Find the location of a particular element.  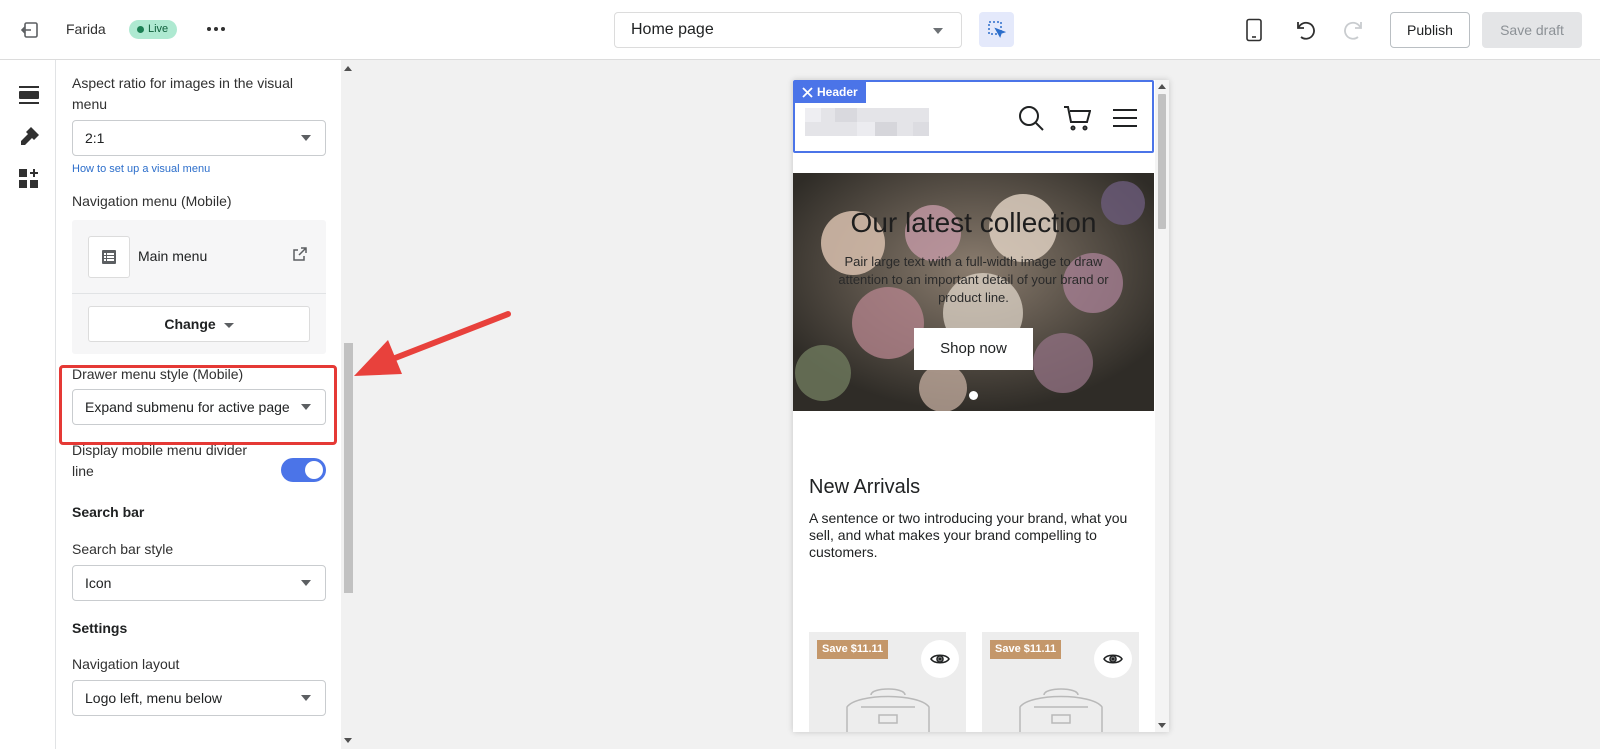

app-blocks-icon is located at coordinates (29, 179).